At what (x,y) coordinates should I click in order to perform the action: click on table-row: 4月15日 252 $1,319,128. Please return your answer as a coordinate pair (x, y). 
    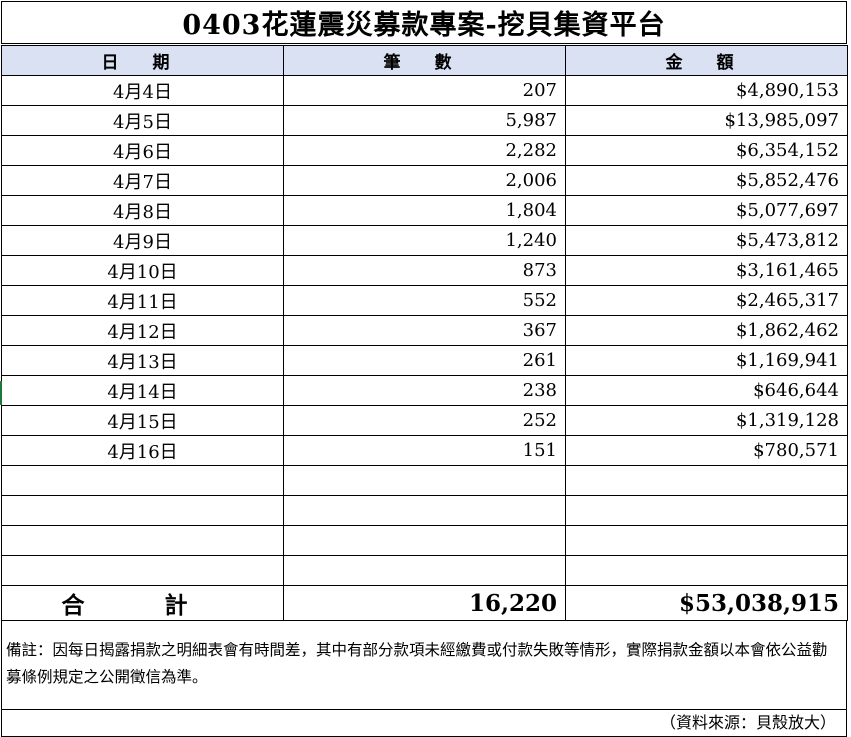
    Looking at the image, I should click on (424, 420).